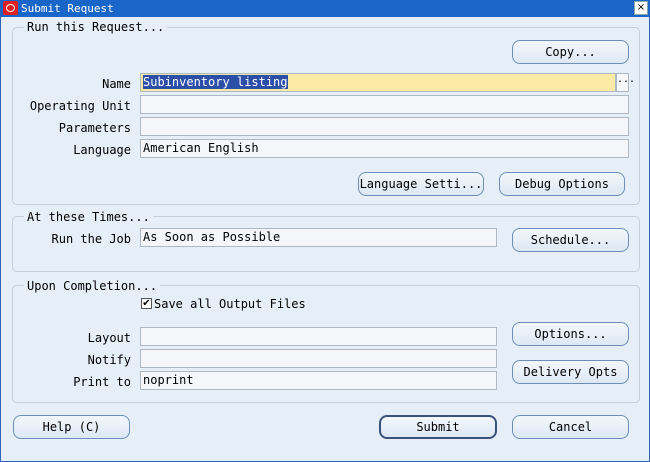 This screenshot has height=462, width=650. What do you see at coordinates (102, 382) in the screenshot?
I see `print-to-label: Print to` at bounding box center [102, 382].